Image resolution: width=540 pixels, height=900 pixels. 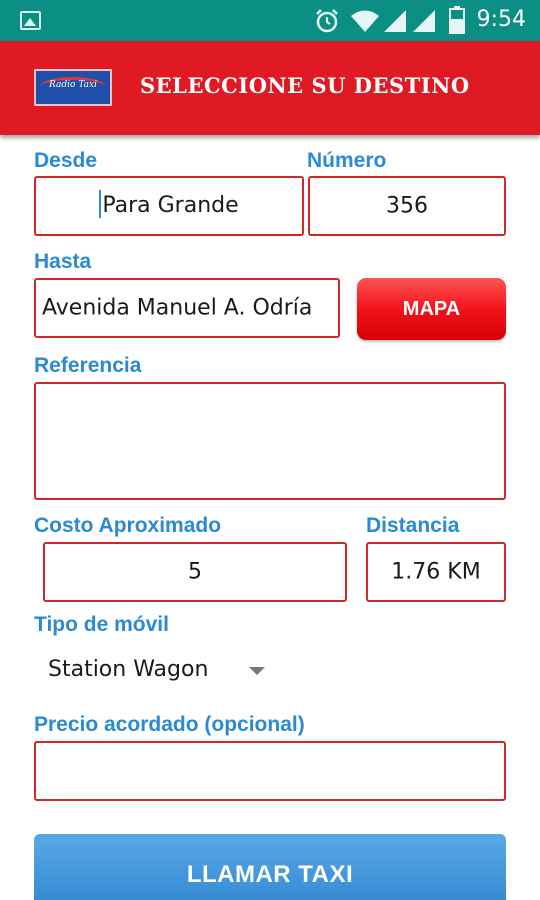 I want to click on desde-input: Para Grande, so click(x=169, y=206).